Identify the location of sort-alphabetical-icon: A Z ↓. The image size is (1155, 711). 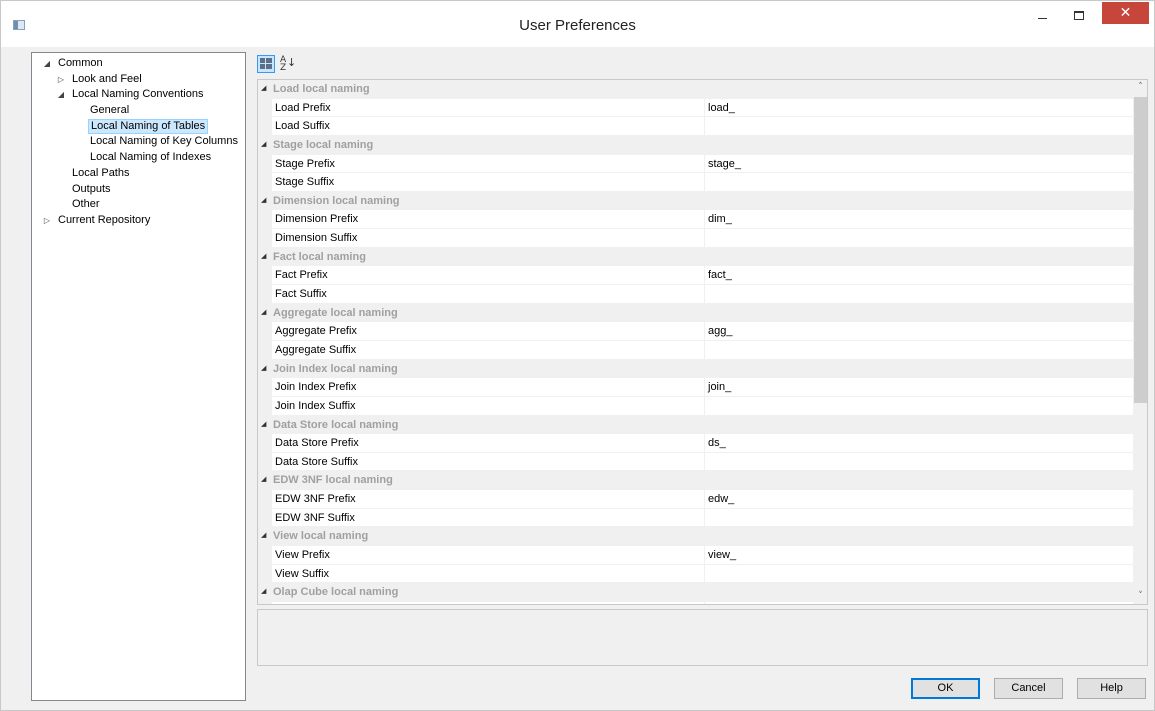
(288, 64).